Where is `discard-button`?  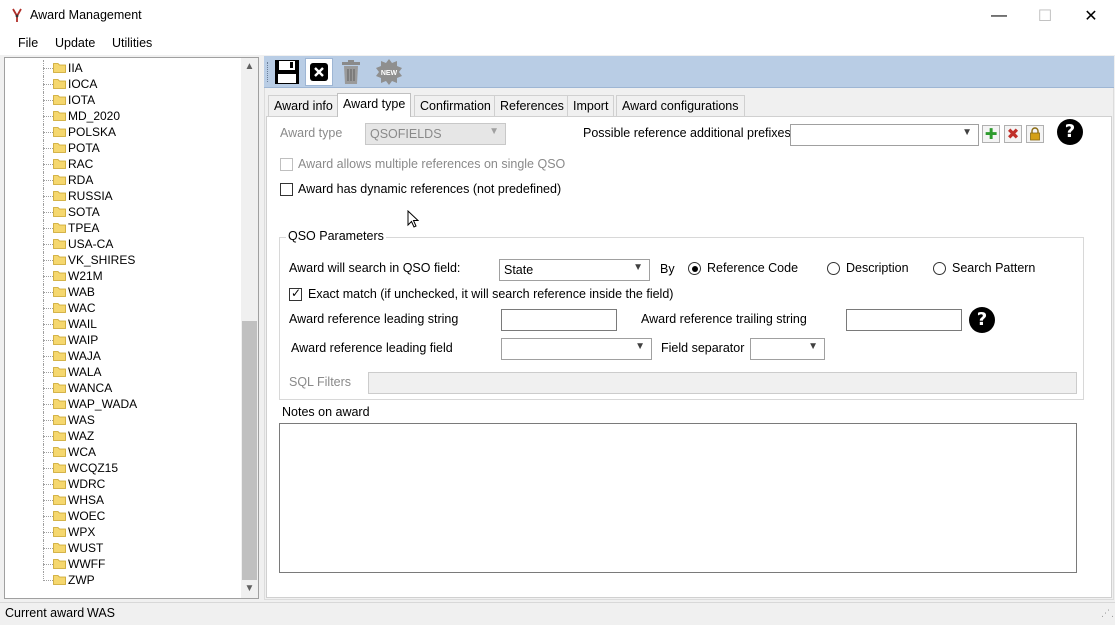
discard-button is located at coordinates (319, 72).